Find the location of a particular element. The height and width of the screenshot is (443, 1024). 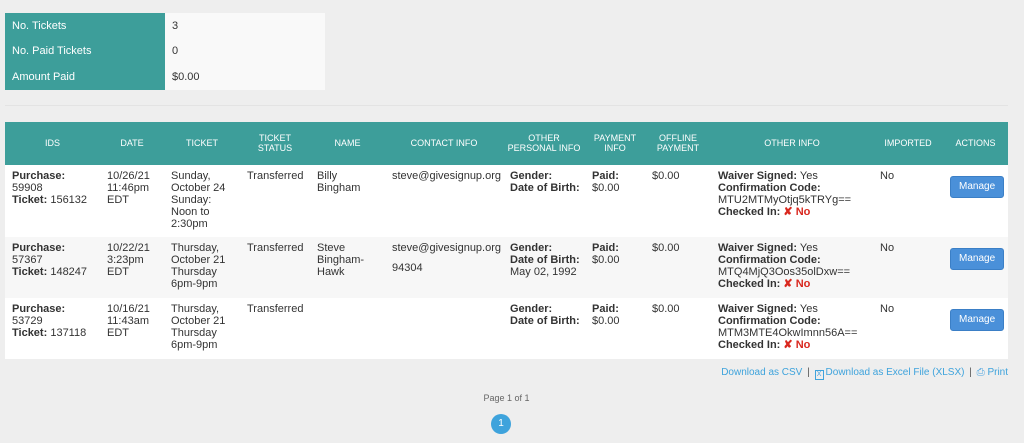

summary-row: No. Paid Tickets 0 is located at coordinates (165, 51).